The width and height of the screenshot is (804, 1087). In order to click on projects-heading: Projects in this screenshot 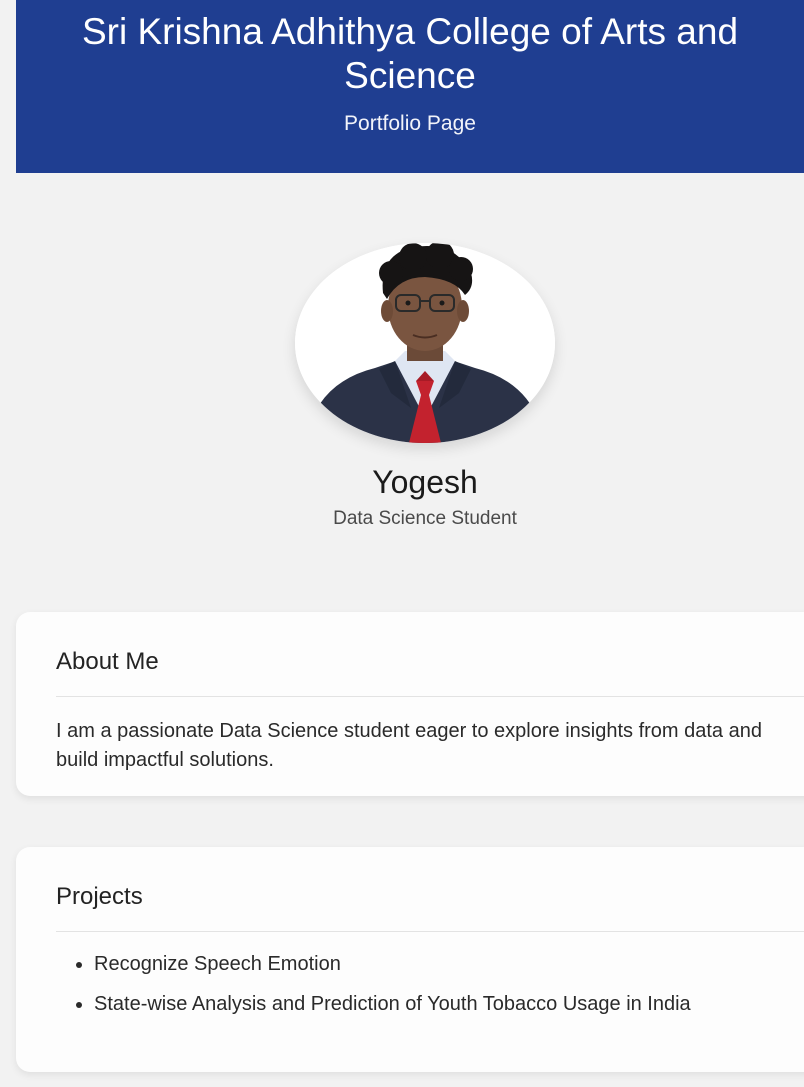, I will do `click(430, 889)`.